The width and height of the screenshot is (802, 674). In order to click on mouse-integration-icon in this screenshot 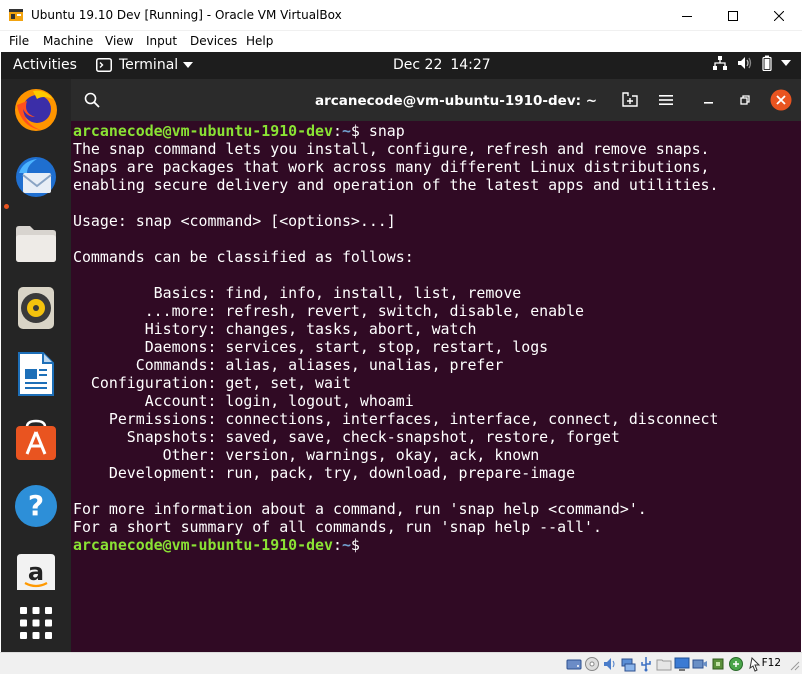, I will do `click(736, 664)`.